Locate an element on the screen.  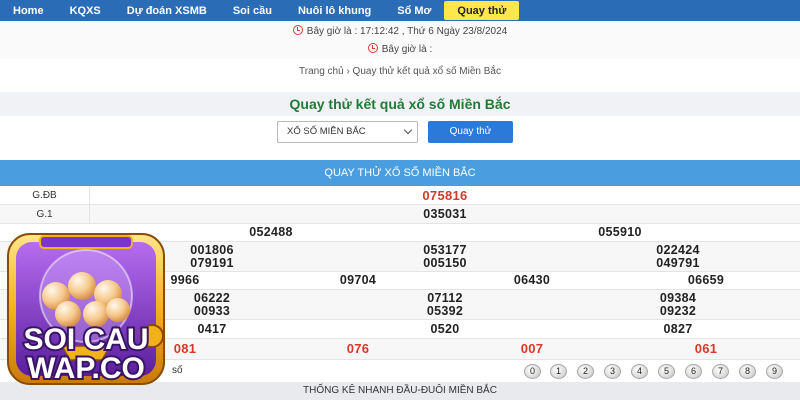
g4-number: 06659 is located at coordinates (706, 280).